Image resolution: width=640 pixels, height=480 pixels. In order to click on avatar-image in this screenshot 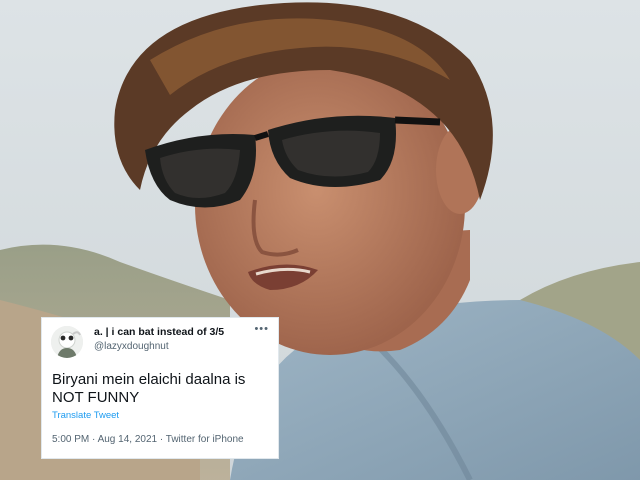, I will do `click(67, 342)`.